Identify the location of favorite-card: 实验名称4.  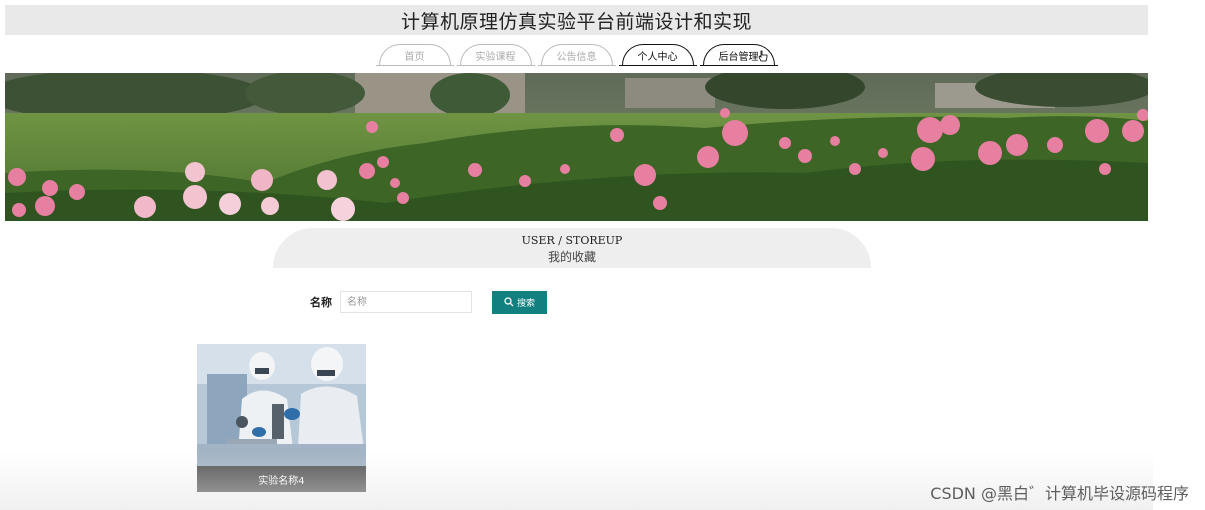
(281, 418).